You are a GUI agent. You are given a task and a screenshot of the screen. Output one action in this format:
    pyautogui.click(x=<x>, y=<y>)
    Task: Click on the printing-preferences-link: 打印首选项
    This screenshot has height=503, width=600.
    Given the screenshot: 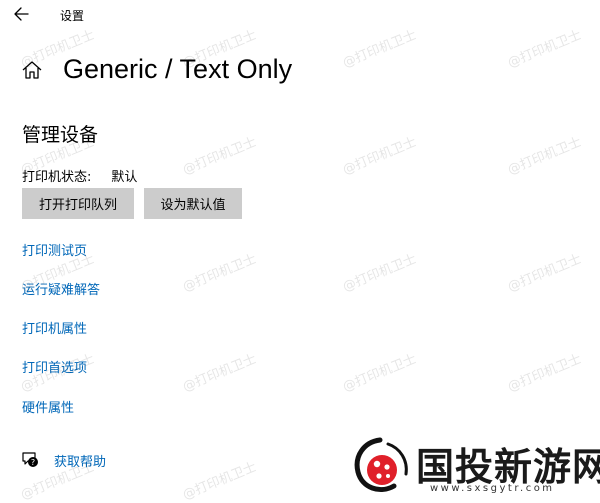 What is the action you would take?
    pyautogui.click(x=54, y=366)
    